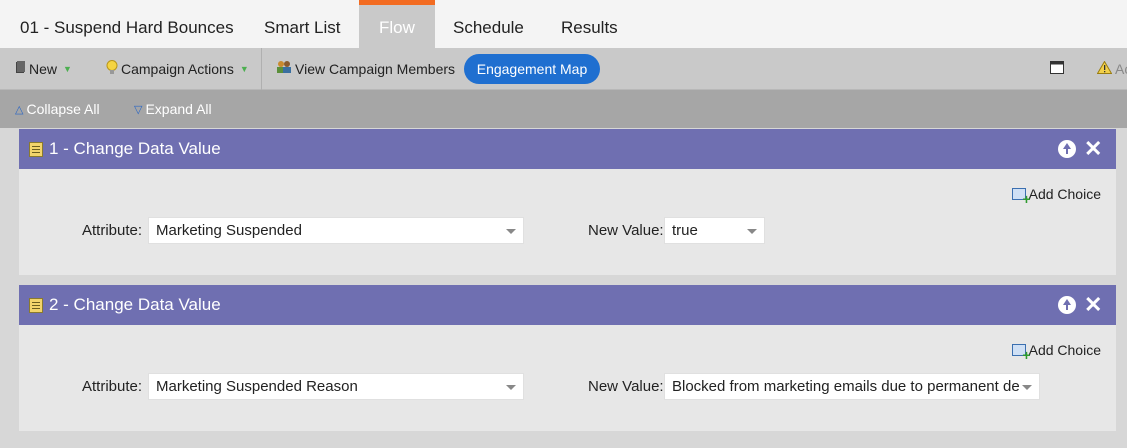 The width and height of the screenshot is (1127, 448). What do you see at coordinates (336, 230) in the screenshot?
I see `attribute-select: Marketing Suspended` at bounding box center [336, 230].